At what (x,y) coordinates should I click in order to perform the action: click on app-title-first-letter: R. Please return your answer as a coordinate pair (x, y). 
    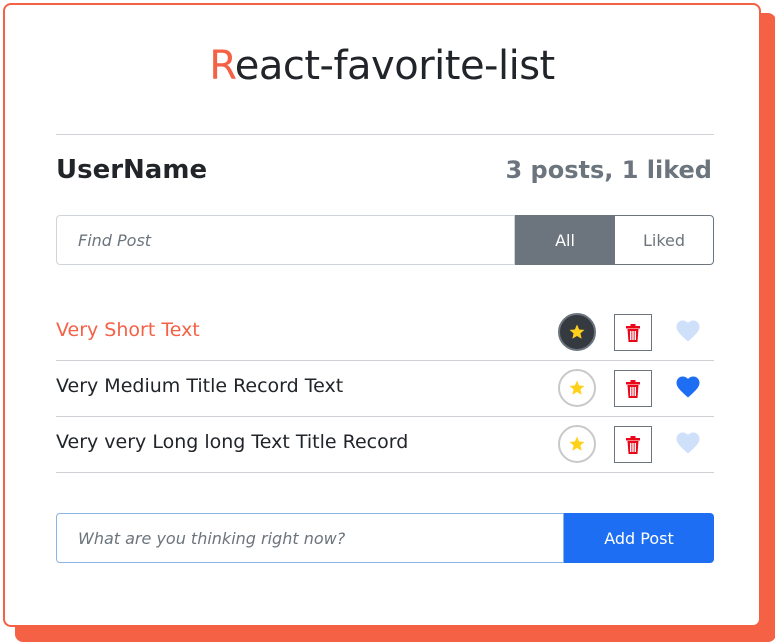
    Looking at the image, I should click on (222, 66).